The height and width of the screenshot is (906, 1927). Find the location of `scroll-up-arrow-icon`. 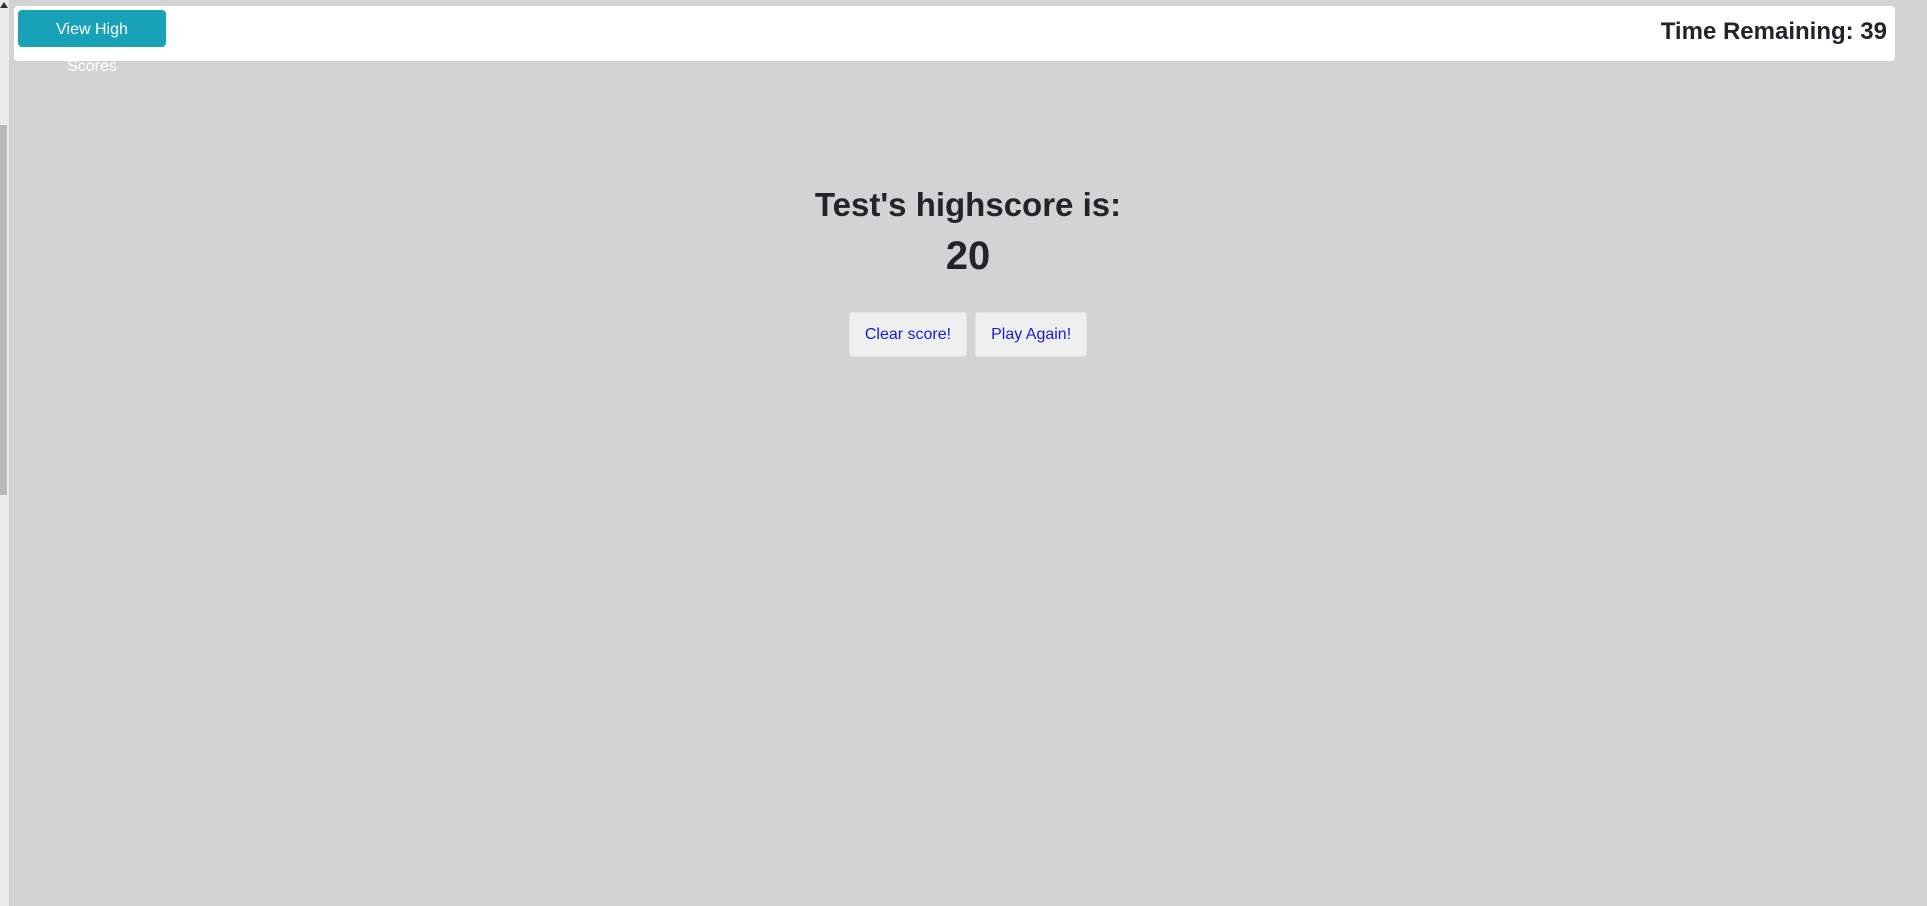

scroll-up-arrow-icon is located at coordinates (4, 5).